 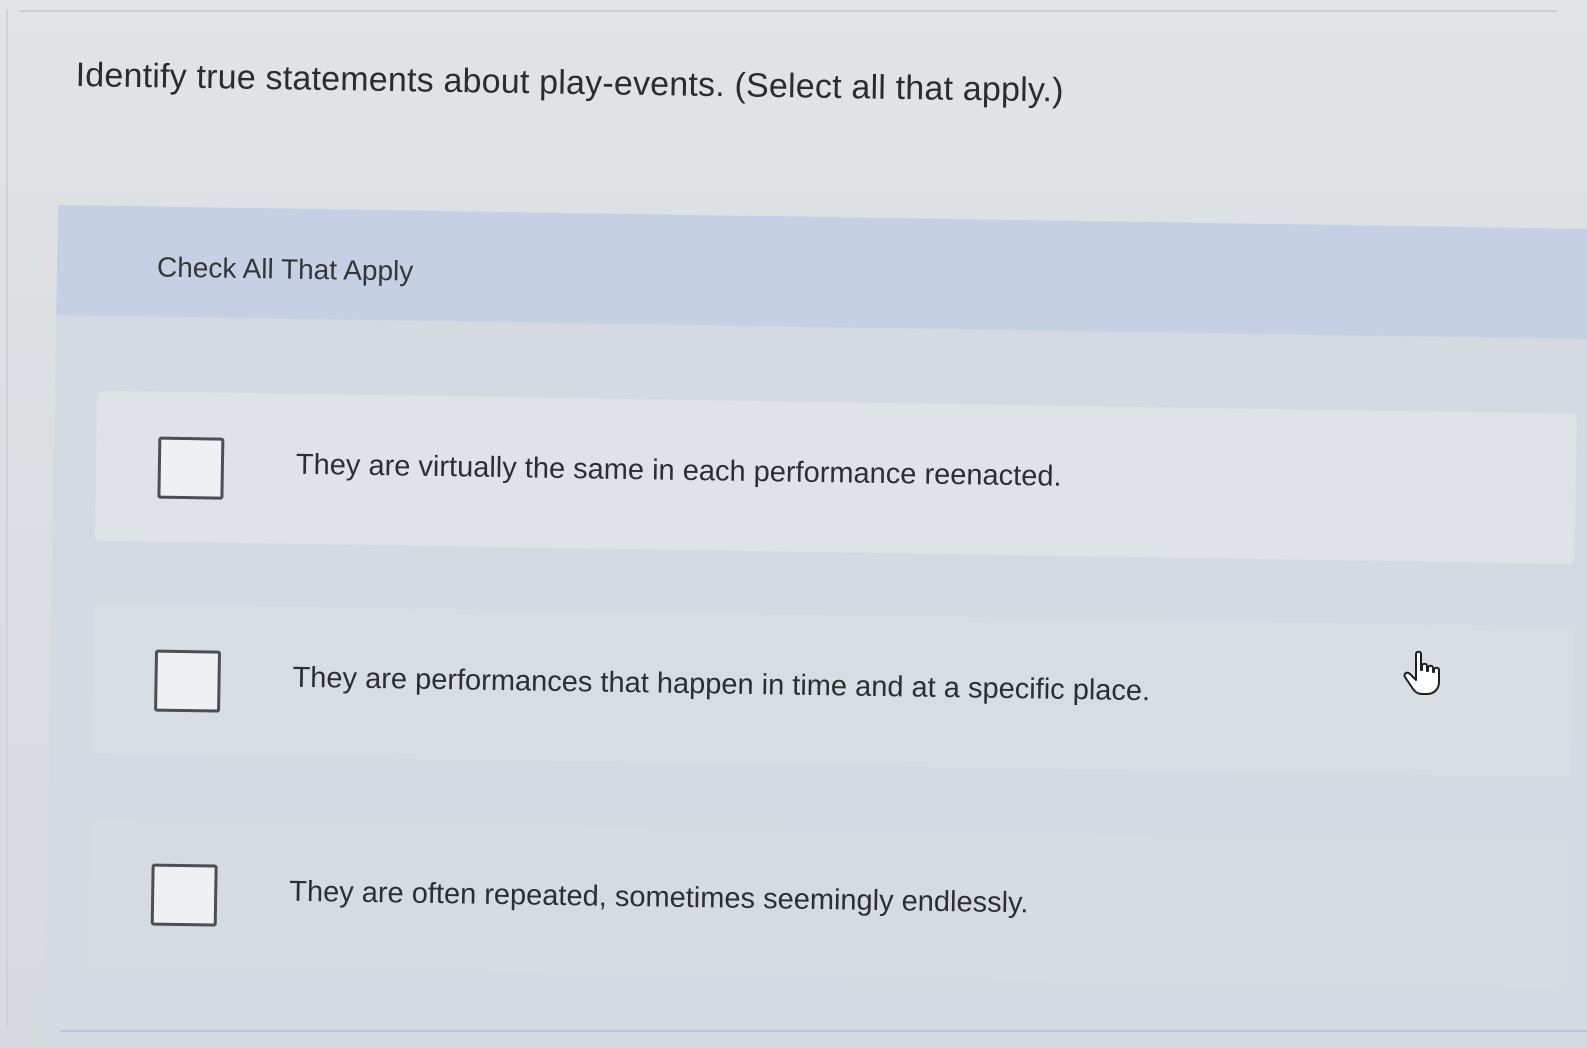 I want to click on option-1-checkbox, so click(x=191, y=468).